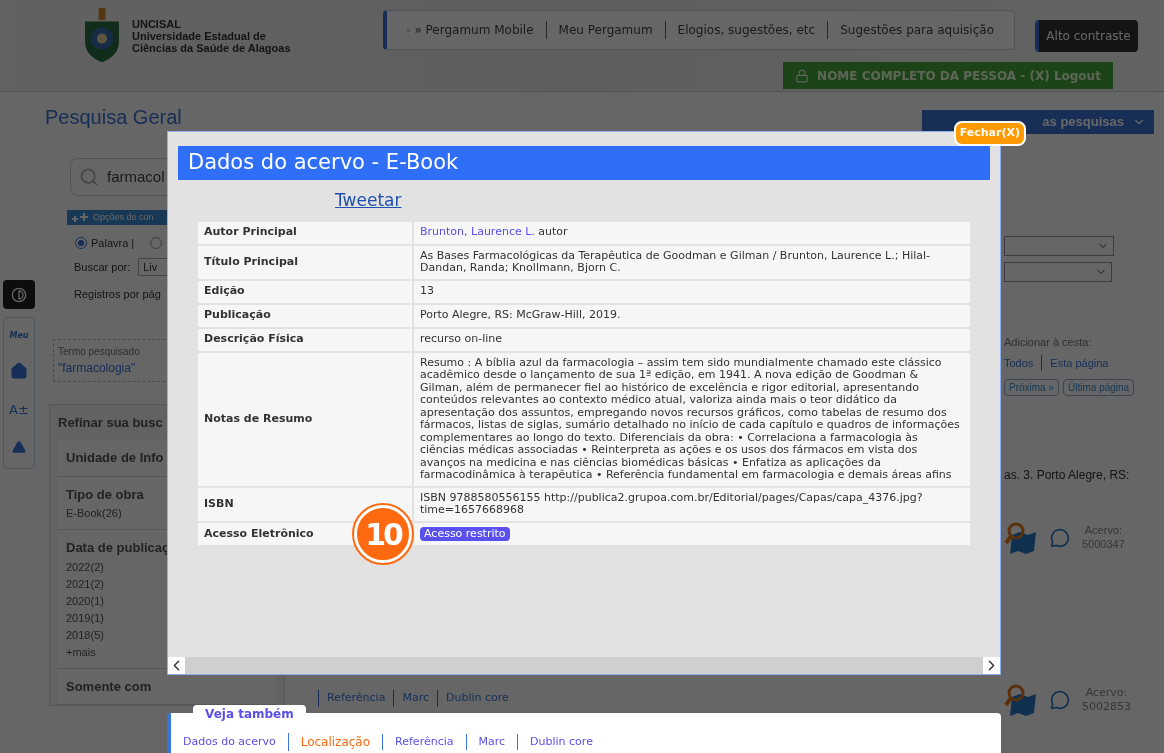 This screenshot has width=1164, height=753. Describe the element at coordinates (305, 504) in the screenshot. I see `field-label: ISBN` at that location.